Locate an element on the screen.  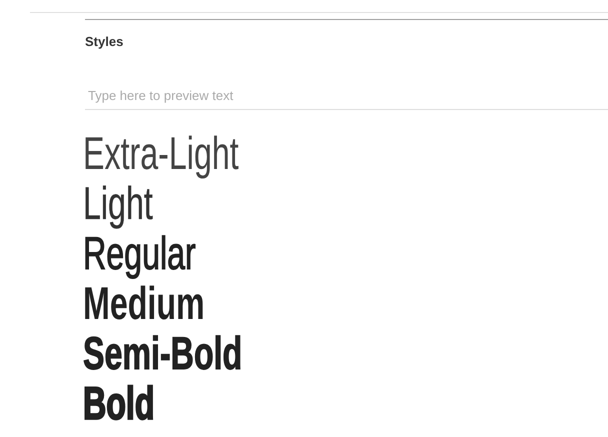
preview-text-field: Type here to preview text is located at coordinates (346, 98).